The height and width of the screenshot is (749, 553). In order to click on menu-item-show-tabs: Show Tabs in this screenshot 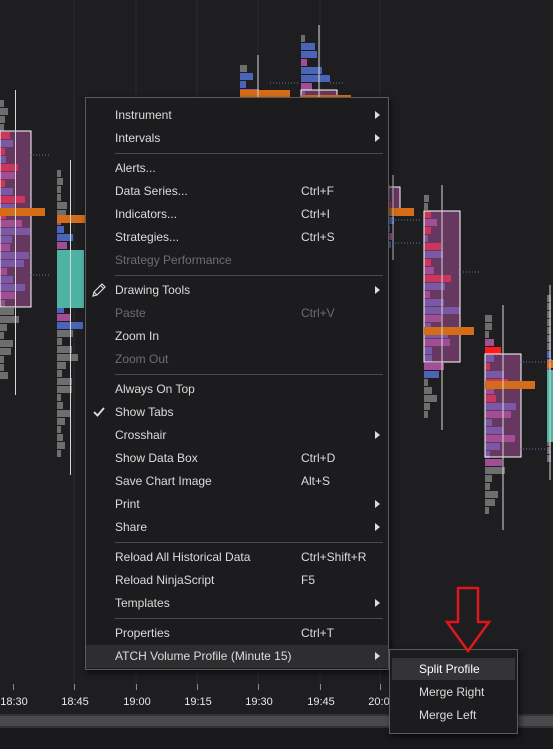, I will do `click(237, 412)`.